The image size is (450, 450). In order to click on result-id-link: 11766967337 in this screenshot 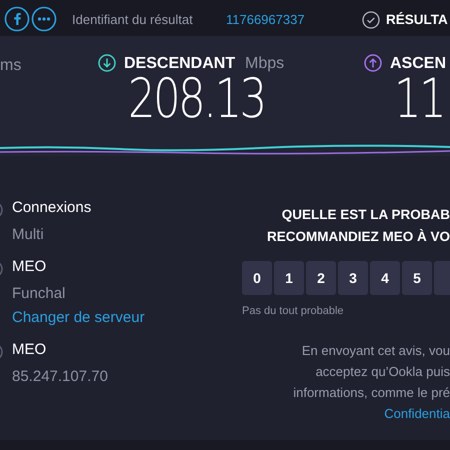, I will do `click(265, 20)`.